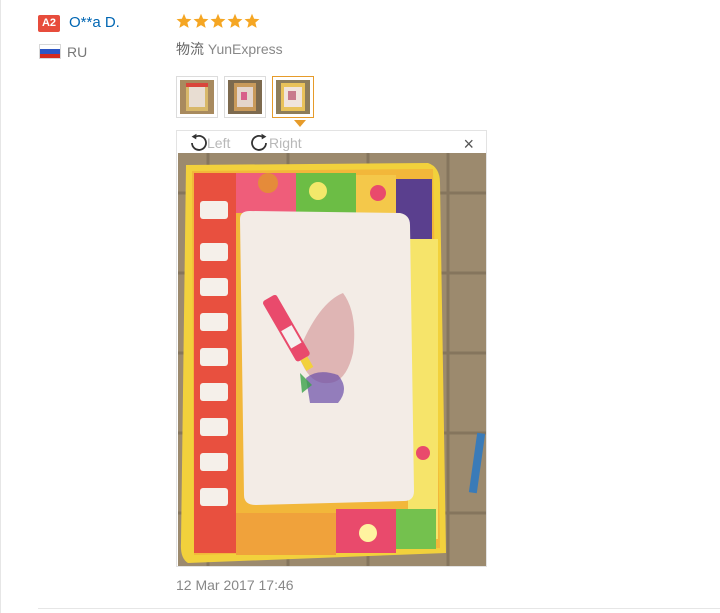  I want to click on shipping-info: 物流 YunExpress, so click(229, 49).